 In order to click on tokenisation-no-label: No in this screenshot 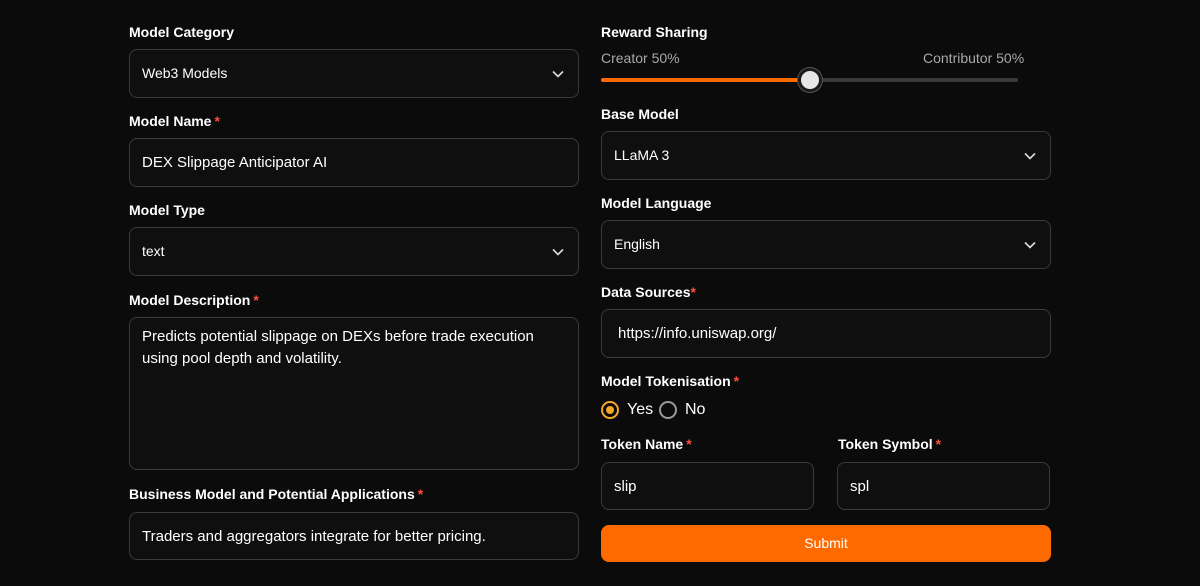, I will do `click(695, 410)`.